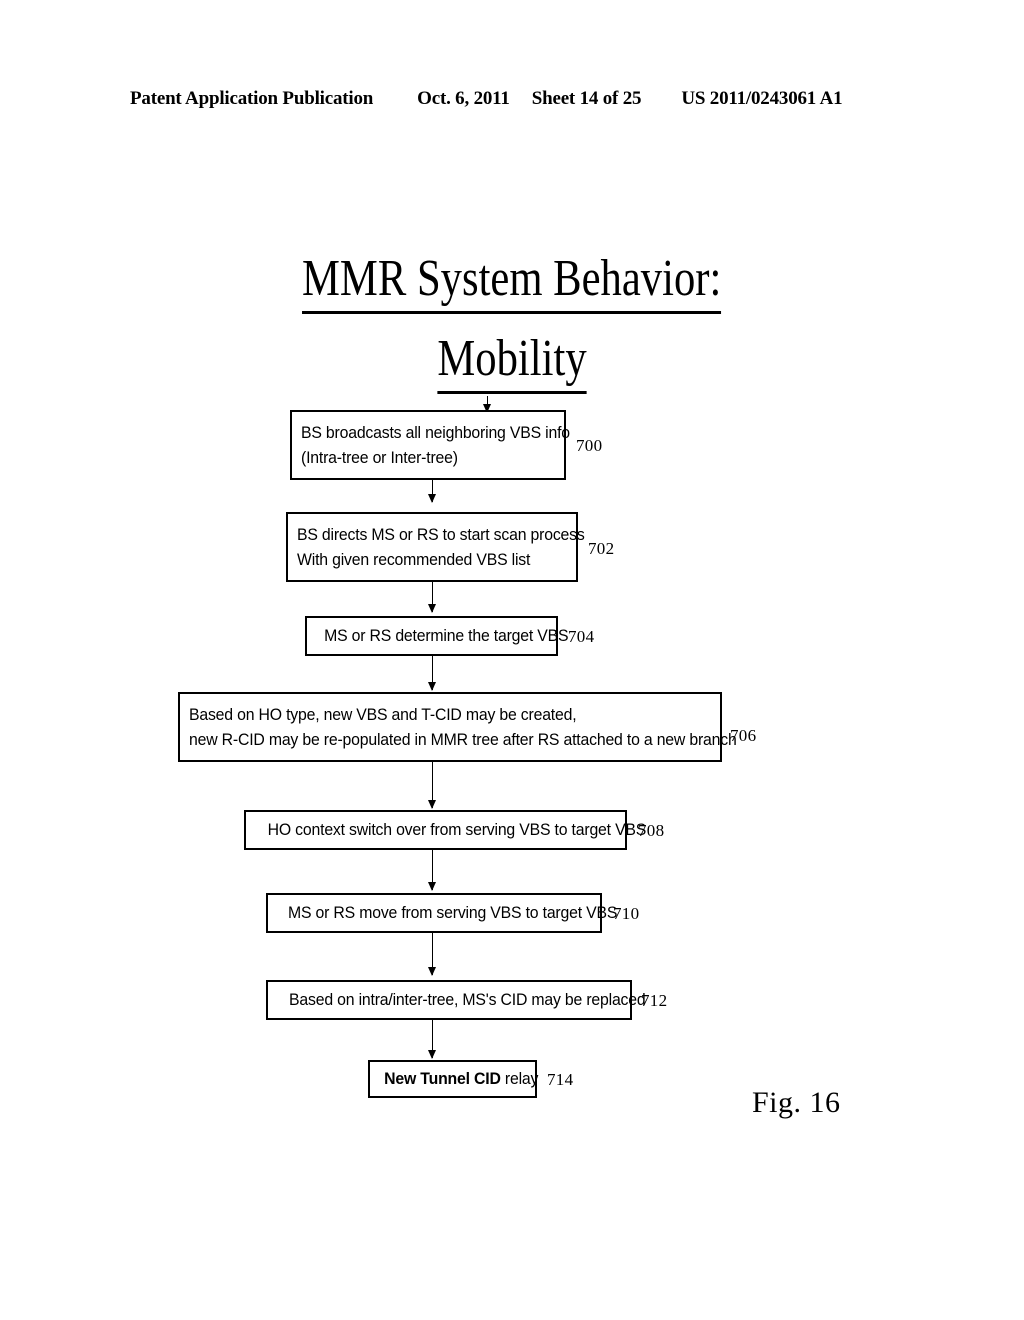 The width and height of the screenshot is (1024, 1320). I want to click on flow-ref-710: 710, so click(626, 913).